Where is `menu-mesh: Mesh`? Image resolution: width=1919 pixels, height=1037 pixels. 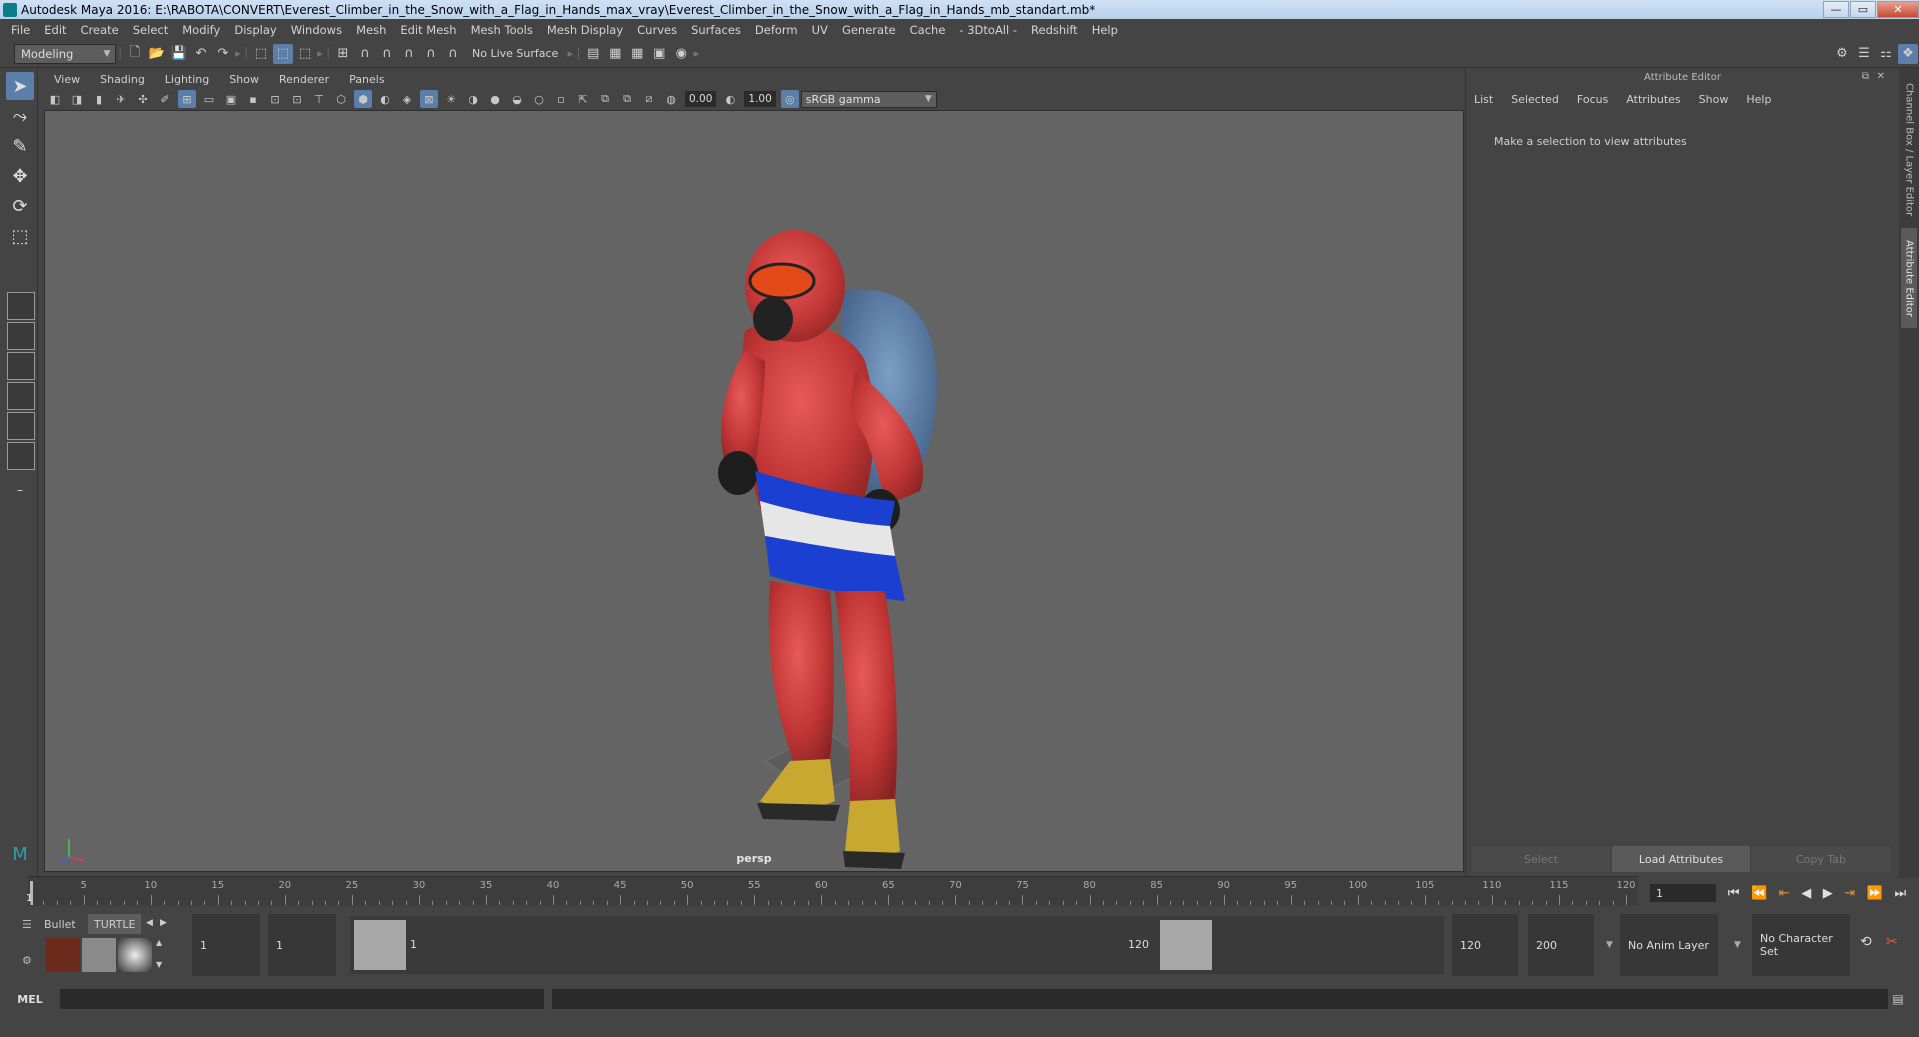
menu-mesh: Mesh is located at coordinates (371, 30).